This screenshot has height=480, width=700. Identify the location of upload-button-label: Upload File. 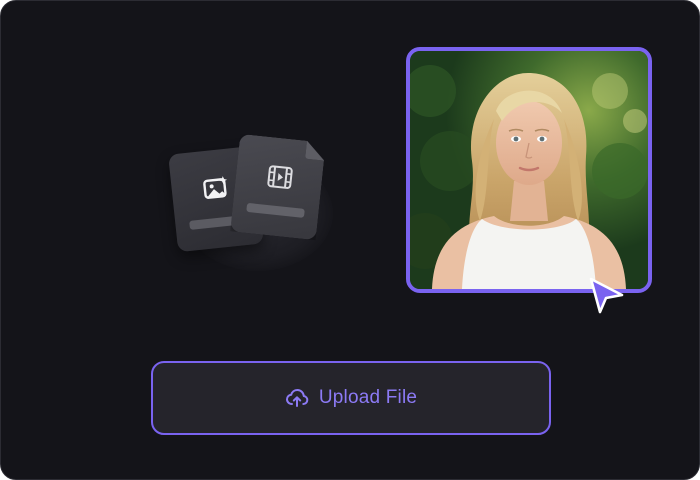
(368, 397).